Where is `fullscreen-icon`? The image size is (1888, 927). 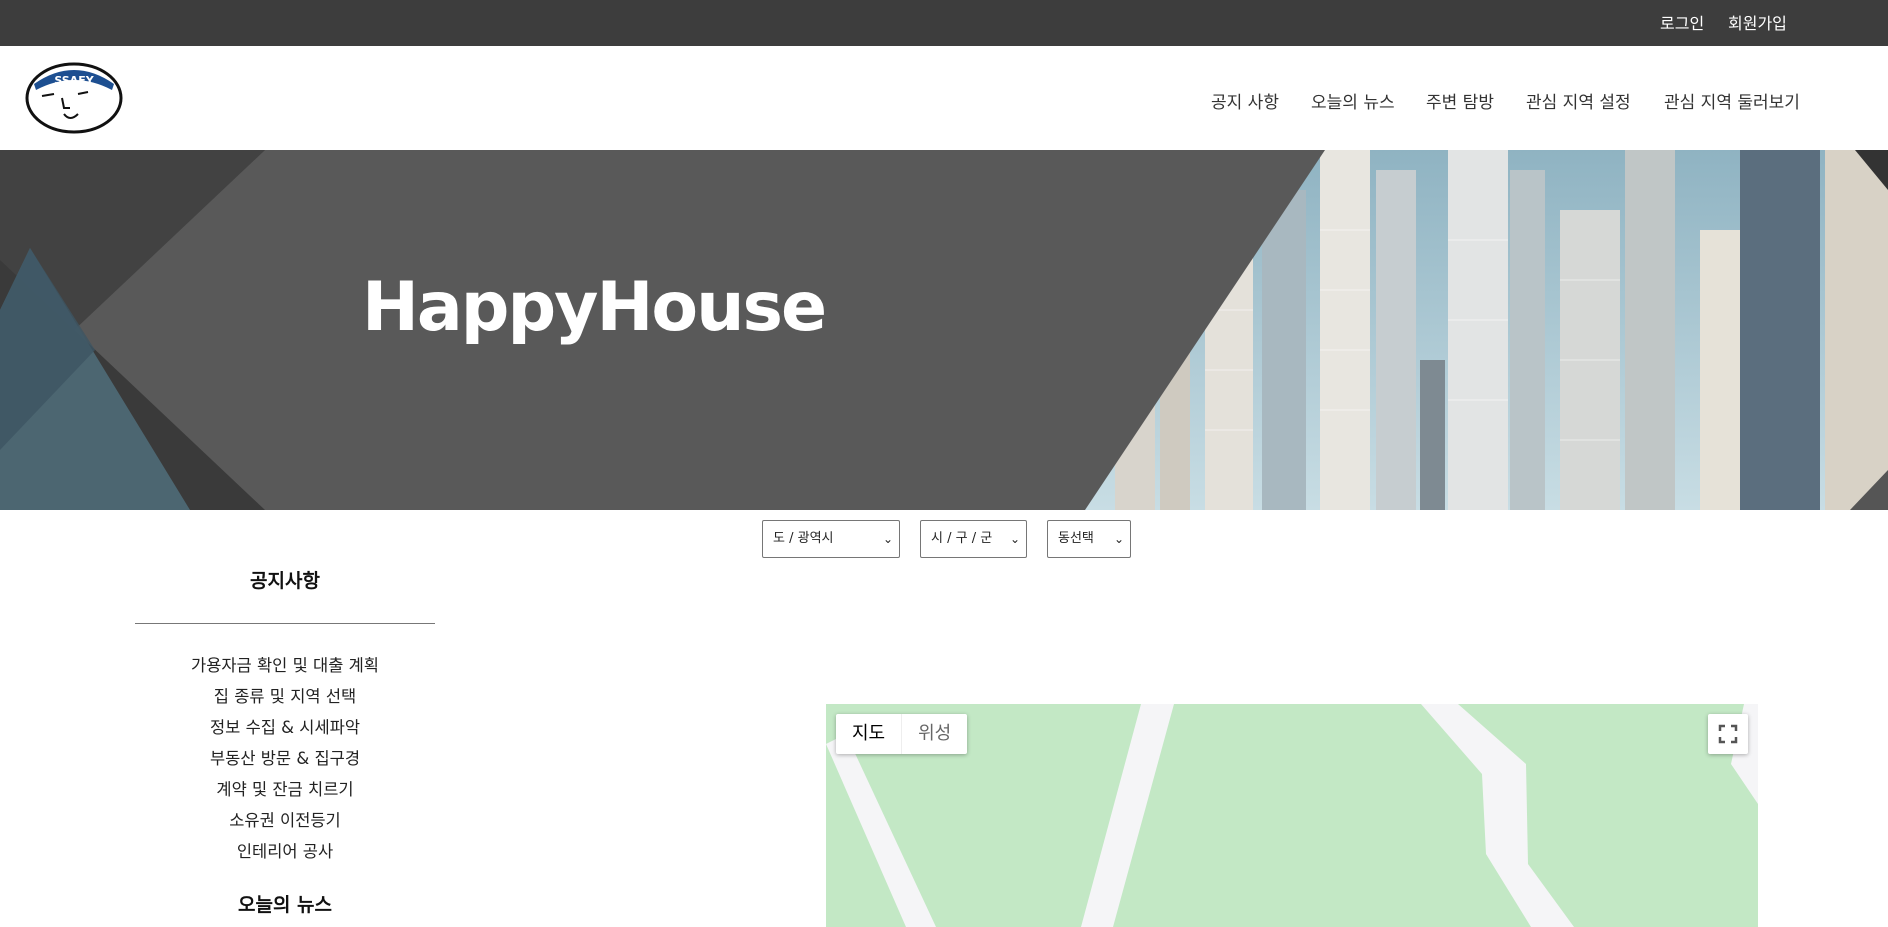
fullscreen-icon is located at coordinates (1728, 734).